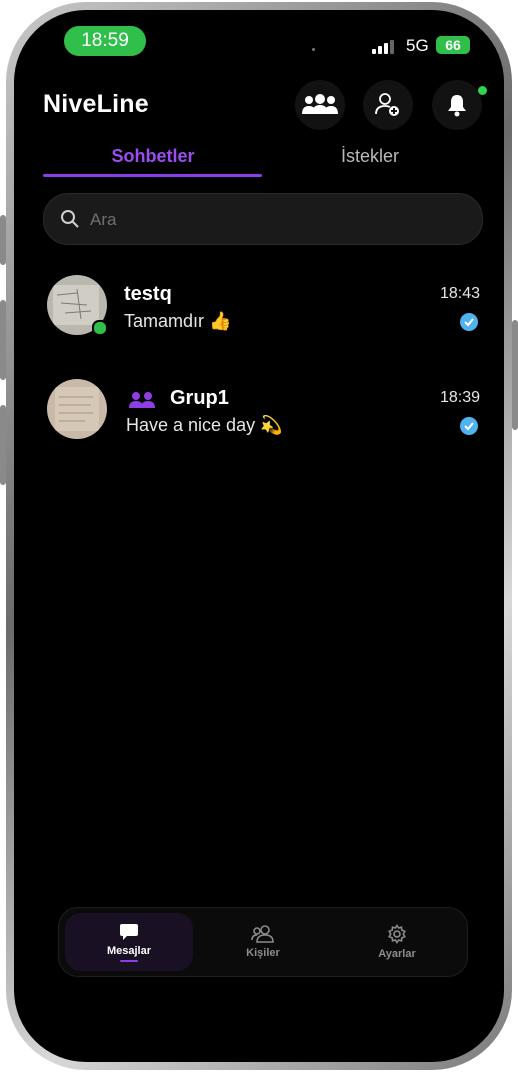 The width and height of the screenshot is (518, 1075). I want to click on battery-icon: 66, so click(453, 45).